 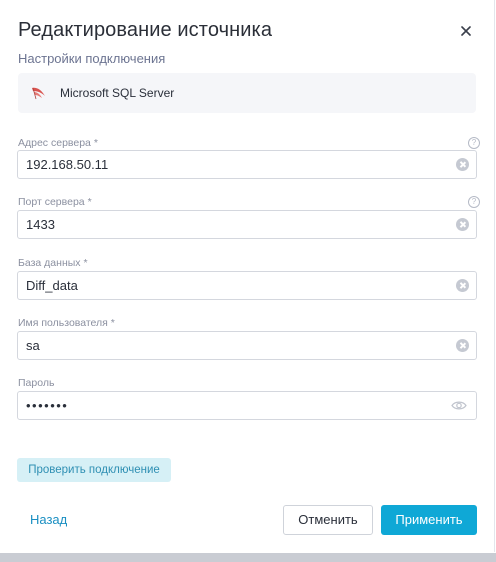 What do you see at coordinates (474, 202) in the screenshot?
I see `server-port-help-icon: ?` at bounding box center [474, 202].